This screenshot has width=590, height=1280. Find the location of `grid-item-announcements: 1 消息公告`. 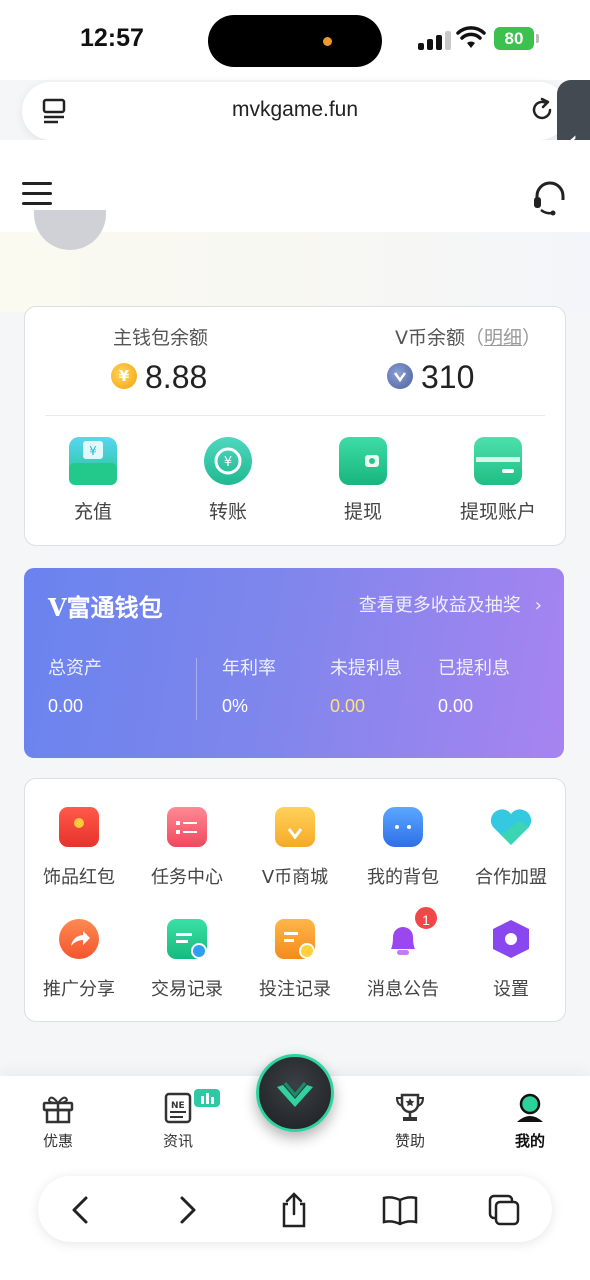

grid-item-announcements: 1 消息公告 is located at coordinates (403, 953).